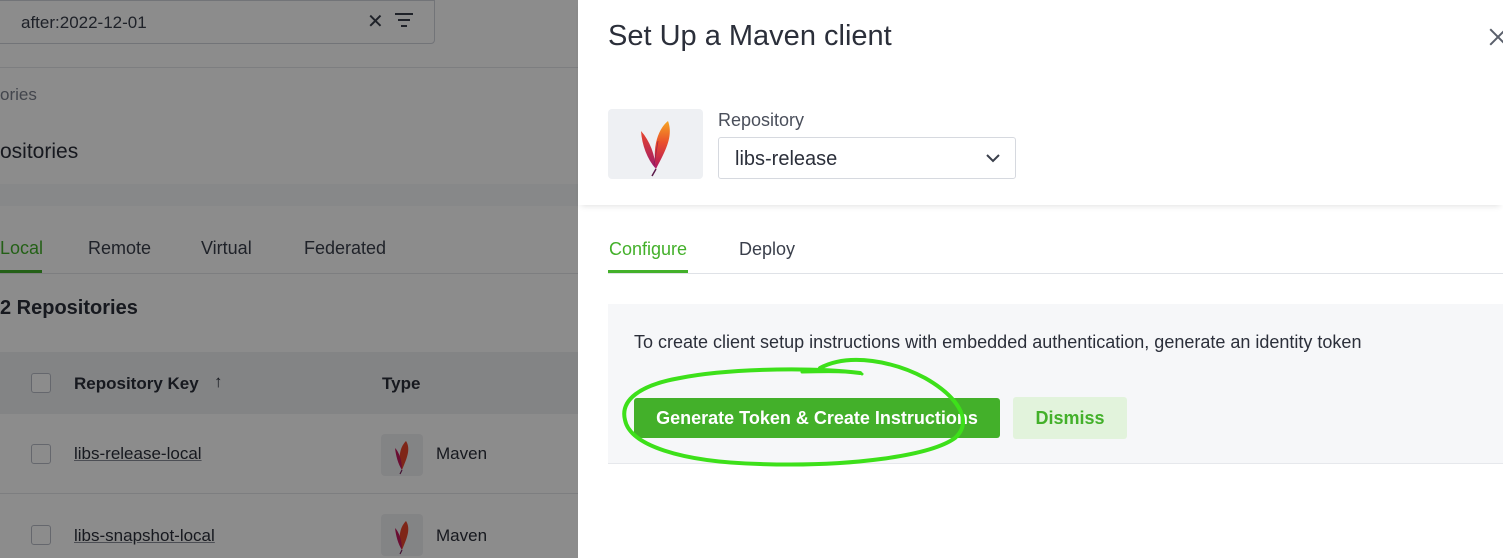  I want to click on tab-configure: Configure, so click(648, 249).